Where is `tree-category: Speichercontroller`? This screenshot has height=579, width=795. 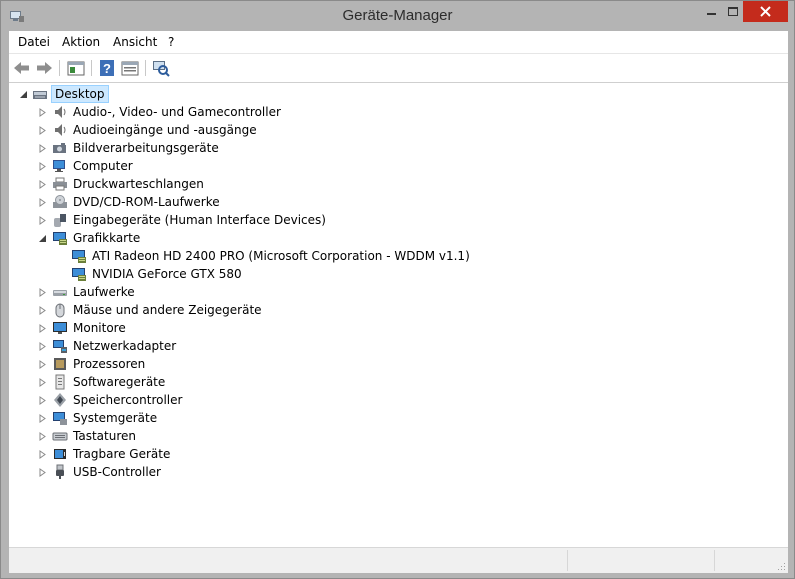 tree-category: Speichercontroller is located at coordinates (398, 400).